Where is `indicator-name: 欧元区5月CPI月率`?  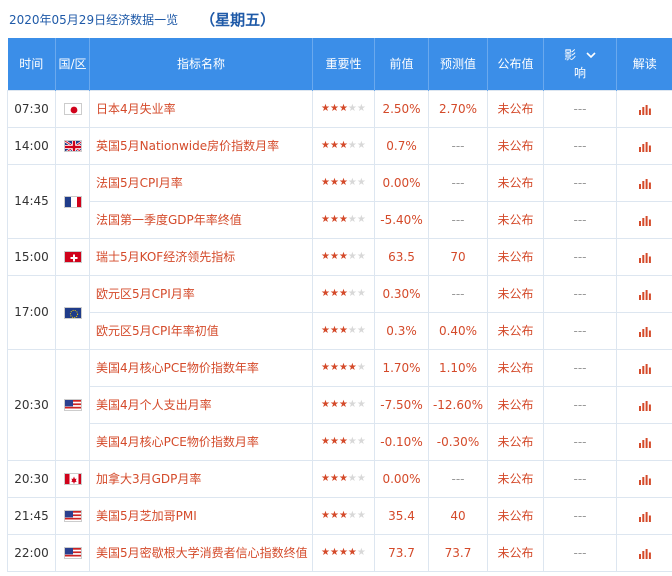
indicator-name: 欧元区5月CPI月率 is located at coordinates (201, 293).